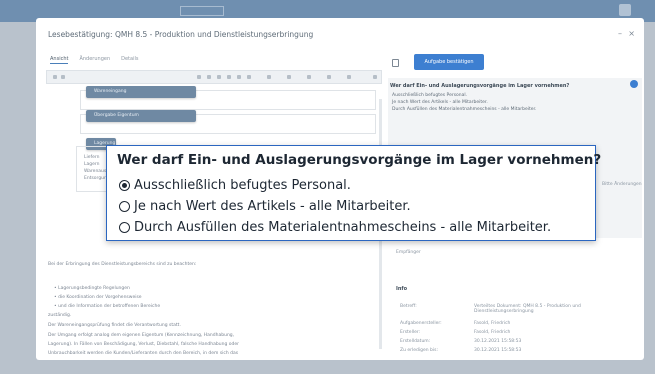  What do you see at coordinates (408, 306) in the screenshot?
I see `info-label: Betreff:` at bounding box center [408, 306].